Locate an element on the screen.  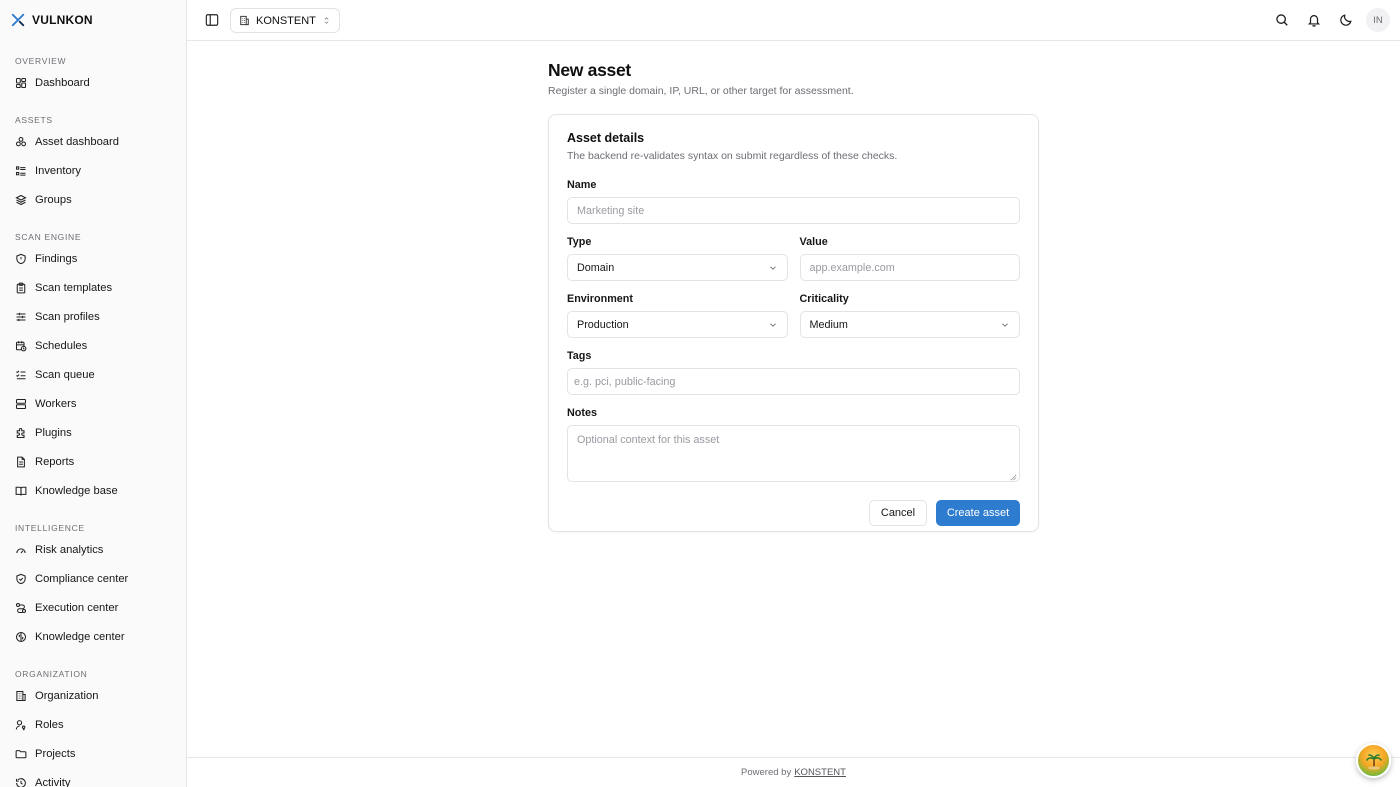
island-avatar-icon is located at coordinates (1374, 761).